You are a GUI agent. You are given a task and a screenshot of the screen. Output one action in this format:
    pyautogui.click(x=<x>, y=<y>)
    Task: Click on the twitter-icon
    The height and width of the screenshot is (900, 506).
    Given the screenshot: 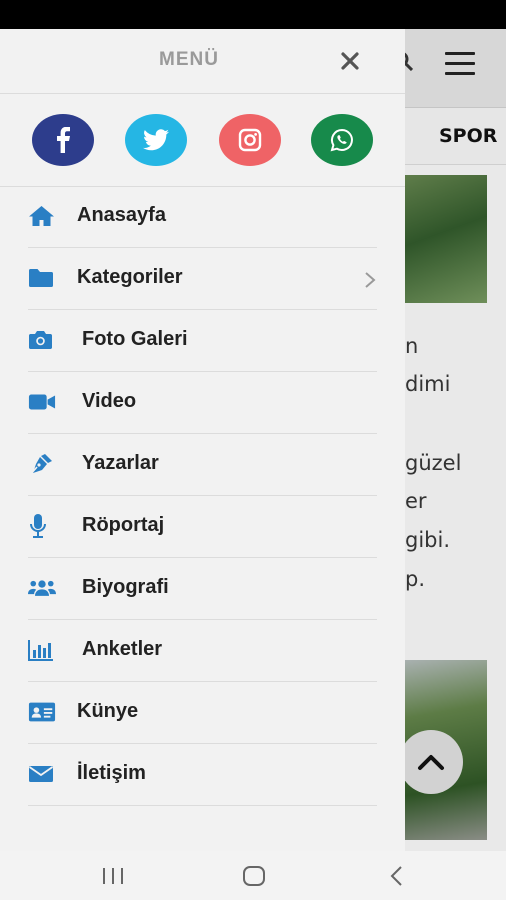 What is the action you would take?
    pyautogui.click(x=156, y=140)
    